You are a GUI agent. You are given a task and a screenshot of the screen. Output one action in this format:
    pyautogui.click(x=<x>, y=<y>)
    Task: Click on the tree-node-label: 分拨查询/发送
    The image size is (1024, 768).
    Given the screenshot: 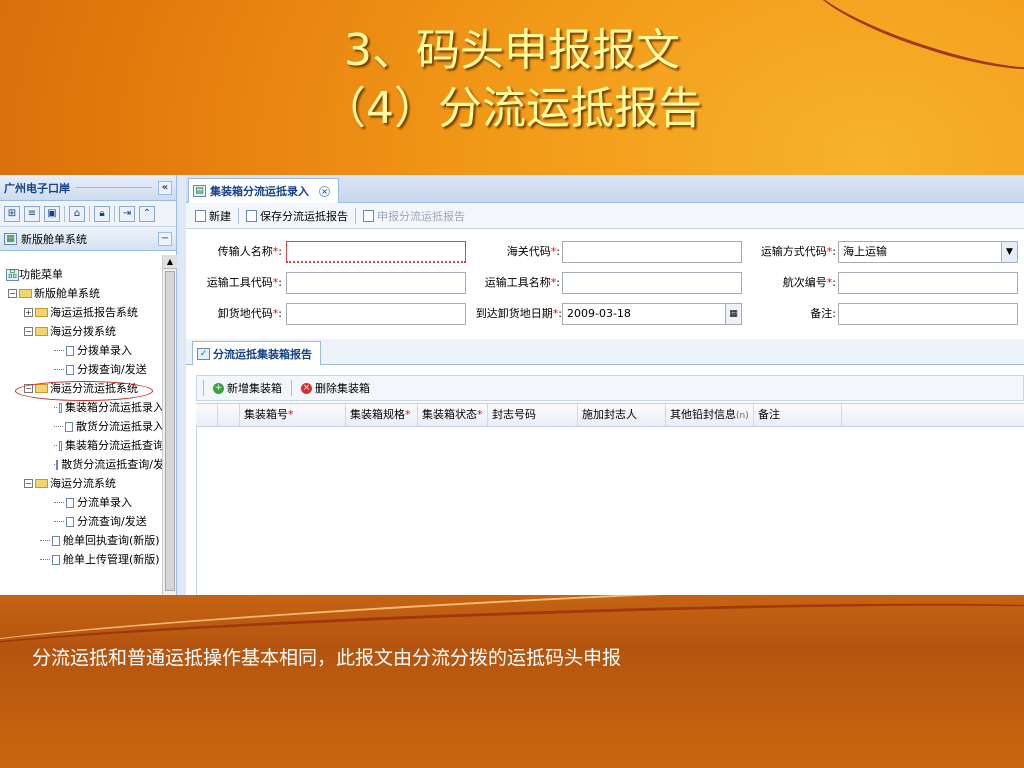 What is the action you would take?
    pyautogui.click(x=112, y=369)
    